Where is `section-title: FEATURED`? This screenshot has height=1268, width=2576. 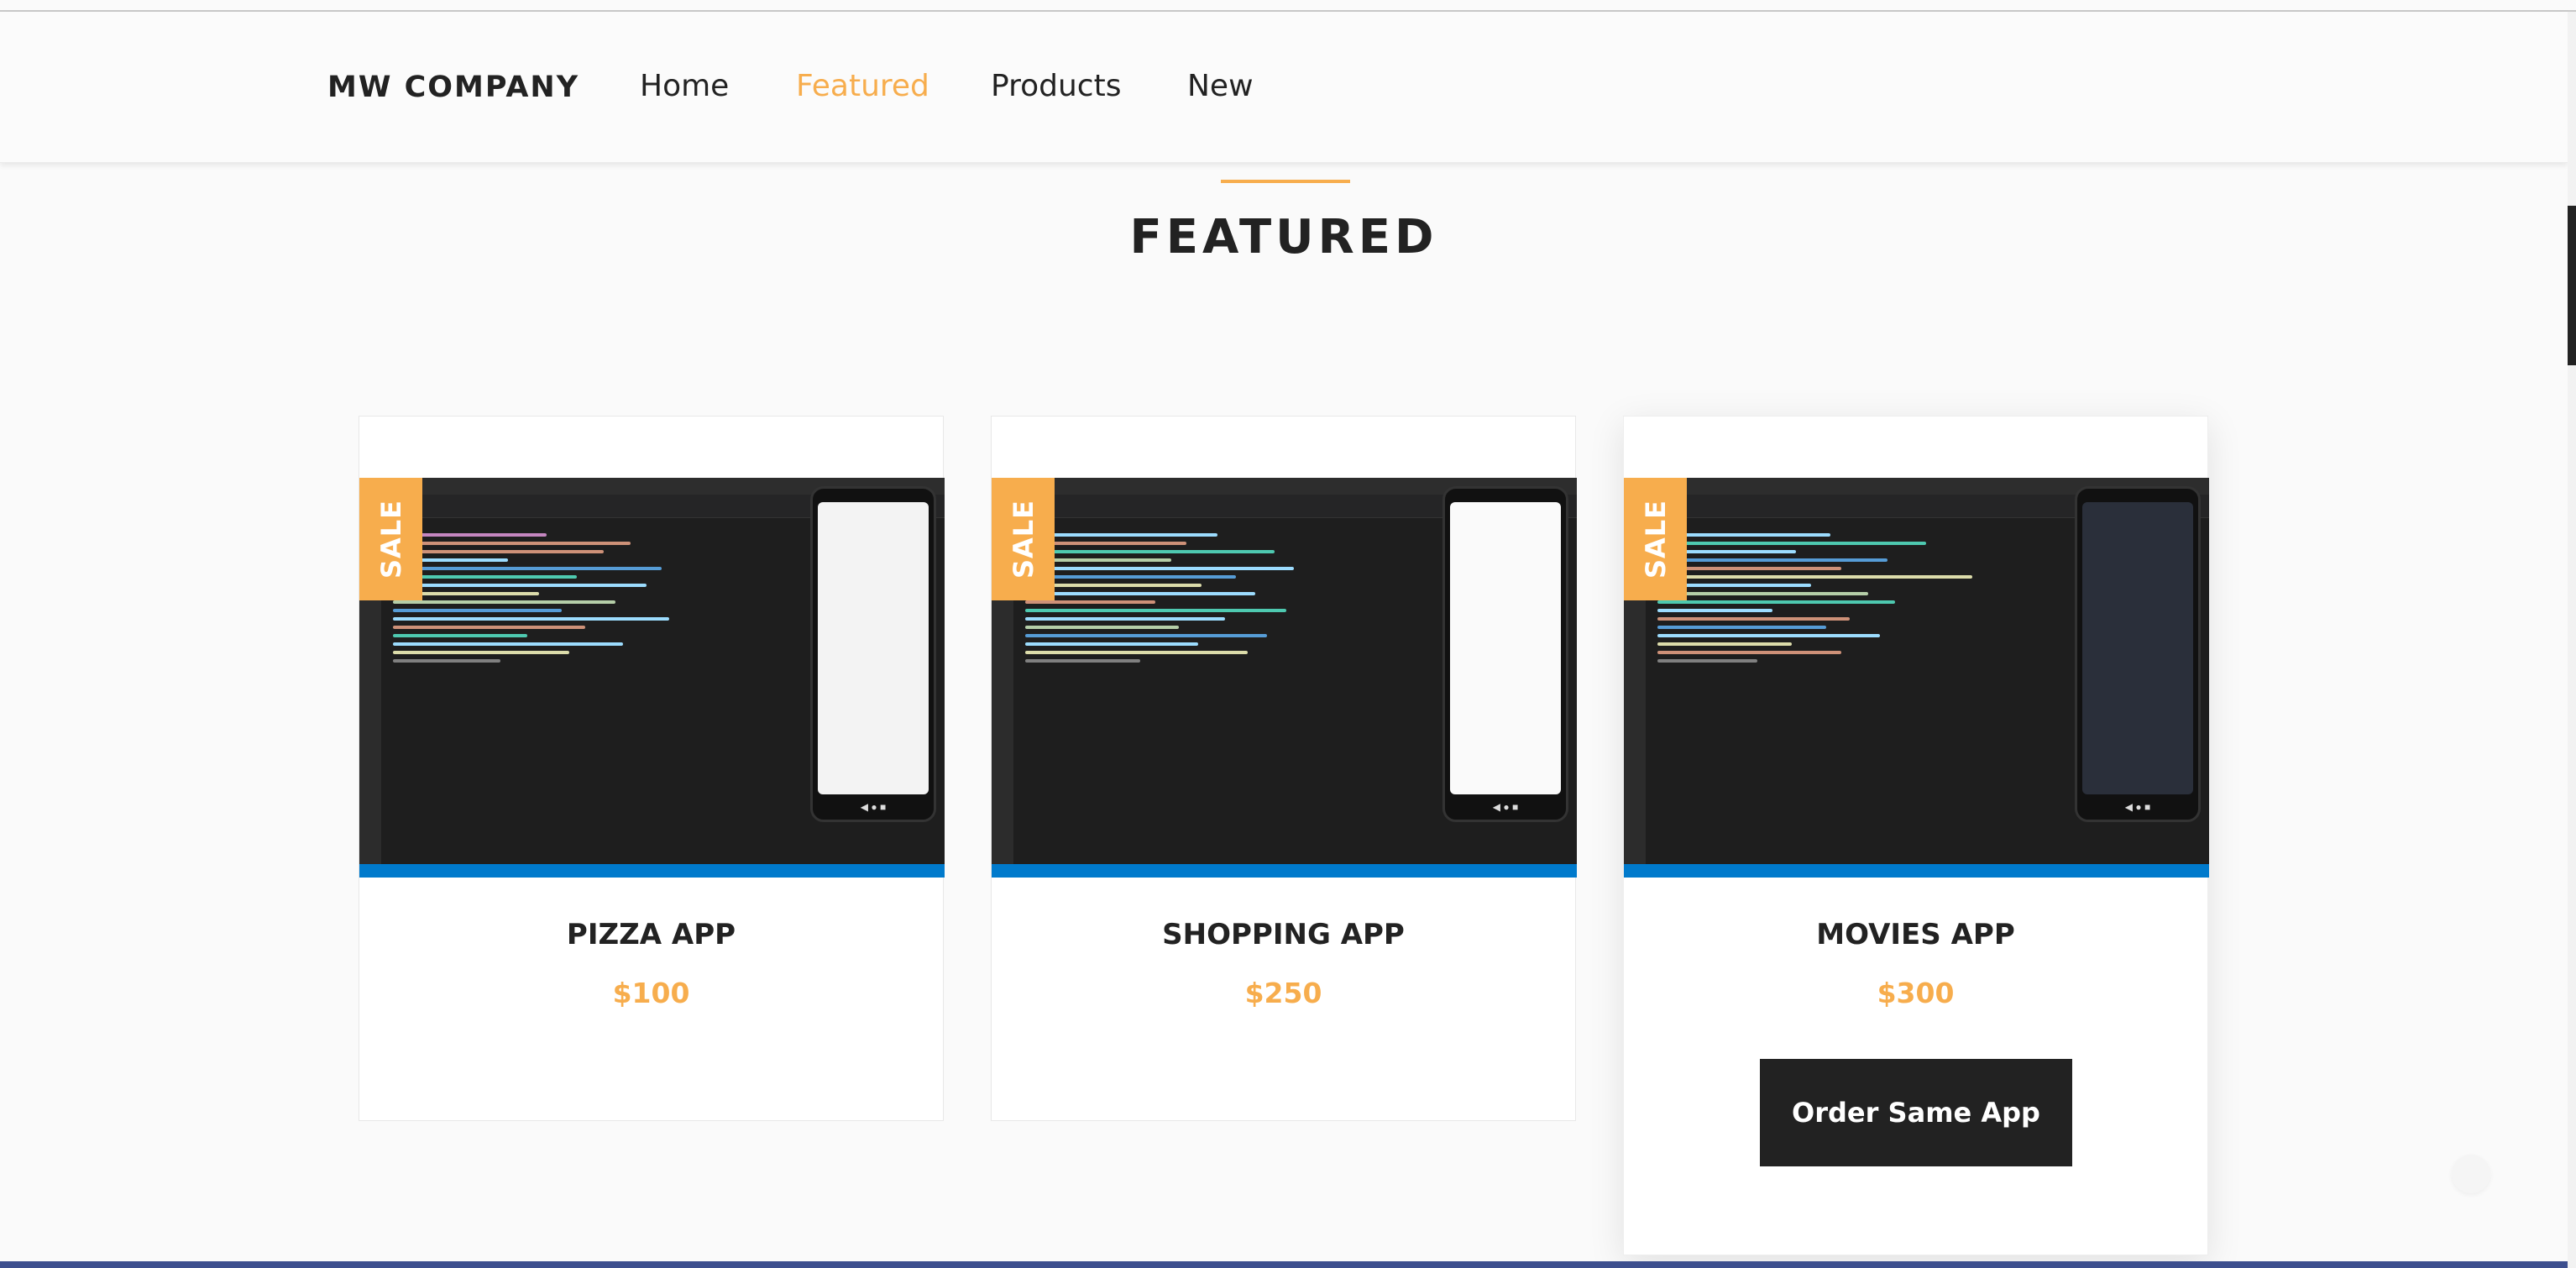
section-title: FEATURED is located at coordinates (1283, 237).